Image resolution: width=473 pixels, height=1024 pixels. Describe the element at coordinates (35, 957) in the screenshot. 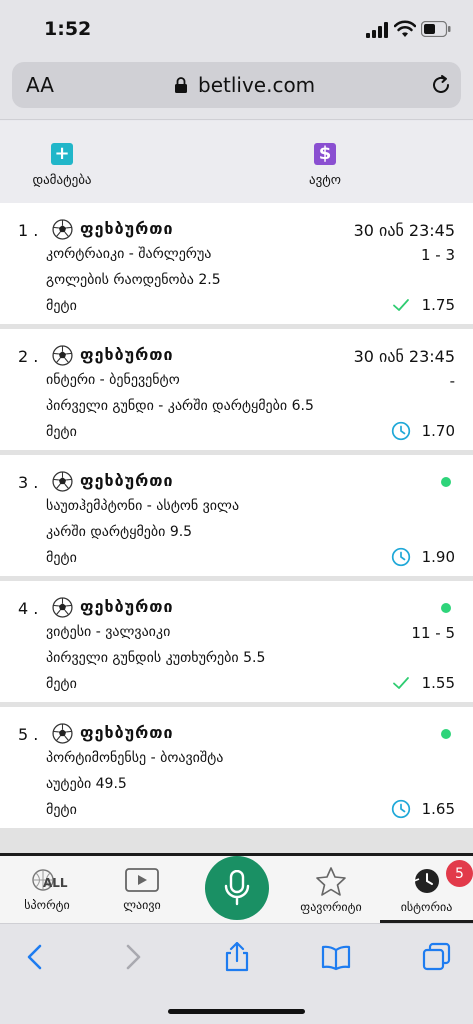

I see `back-arrow-icon` at that location.